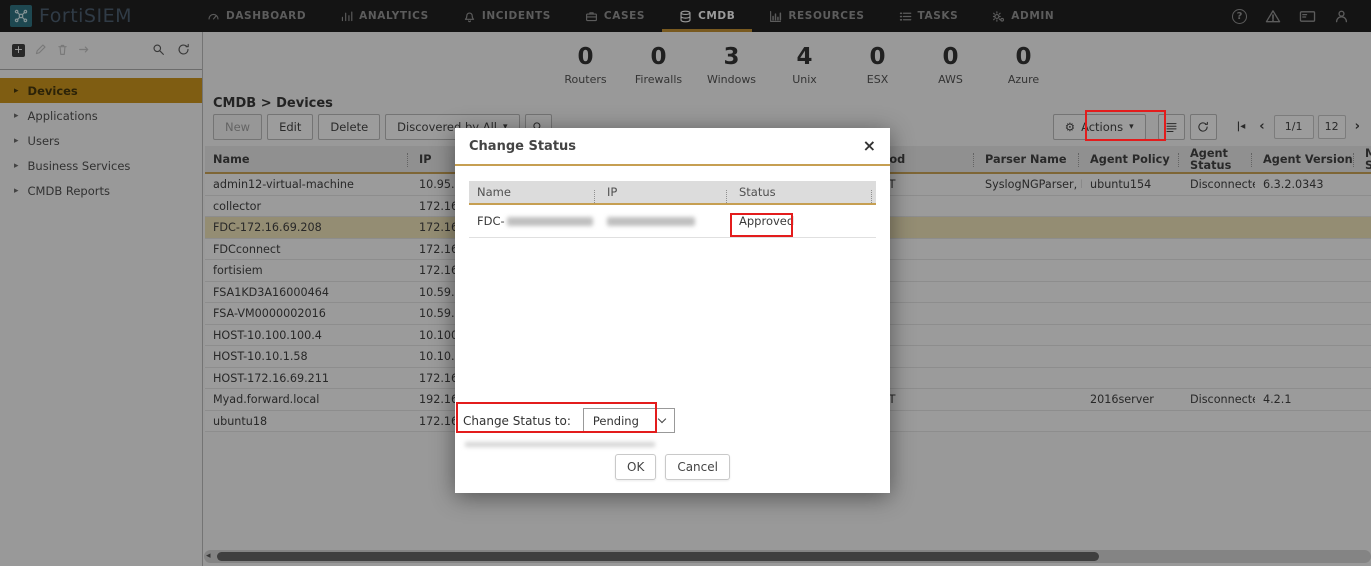 The height and width of the screenshot is (566, 1371). I want to click on change-status-label: Change Status to:, so click(517, 420).